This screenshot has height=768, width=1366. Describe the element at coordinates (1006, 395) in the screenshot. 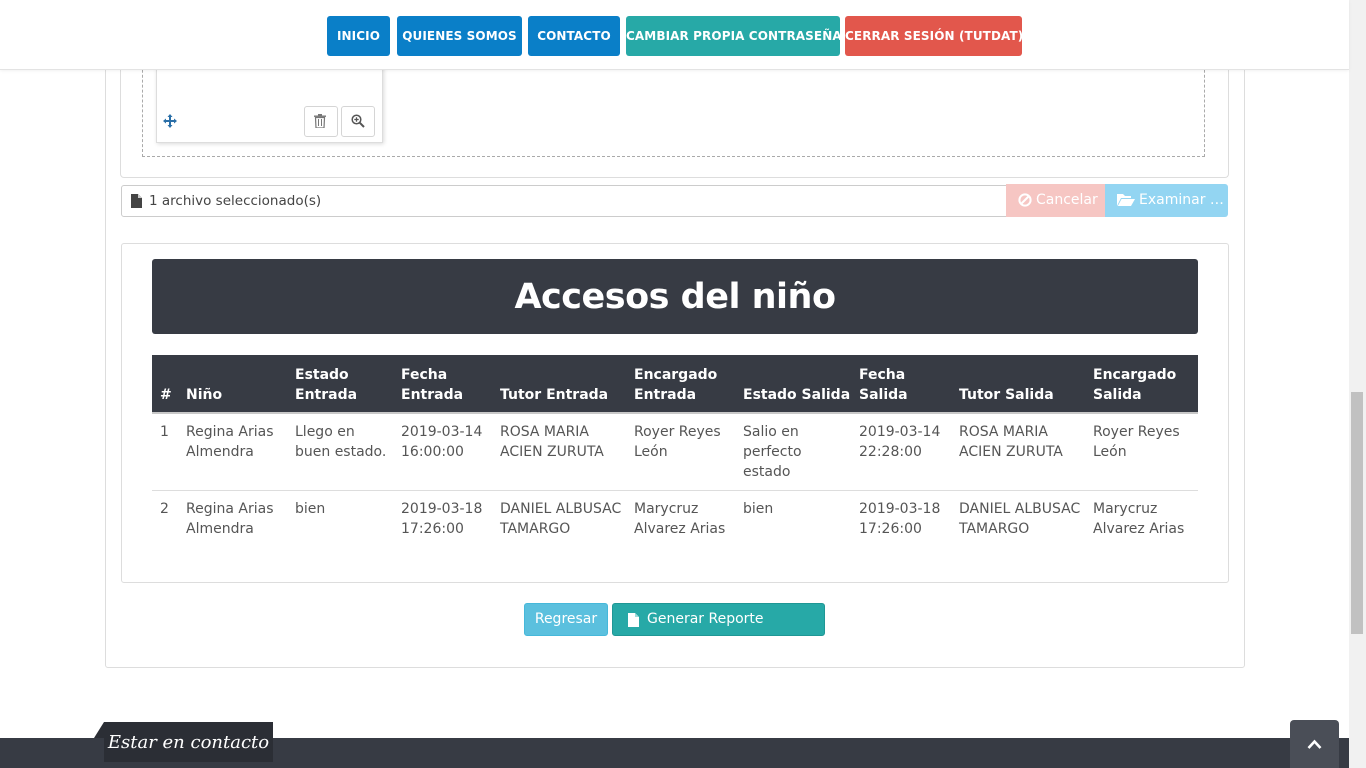

I see `col-header-tutor-salida: Tutor Salida` at that location.